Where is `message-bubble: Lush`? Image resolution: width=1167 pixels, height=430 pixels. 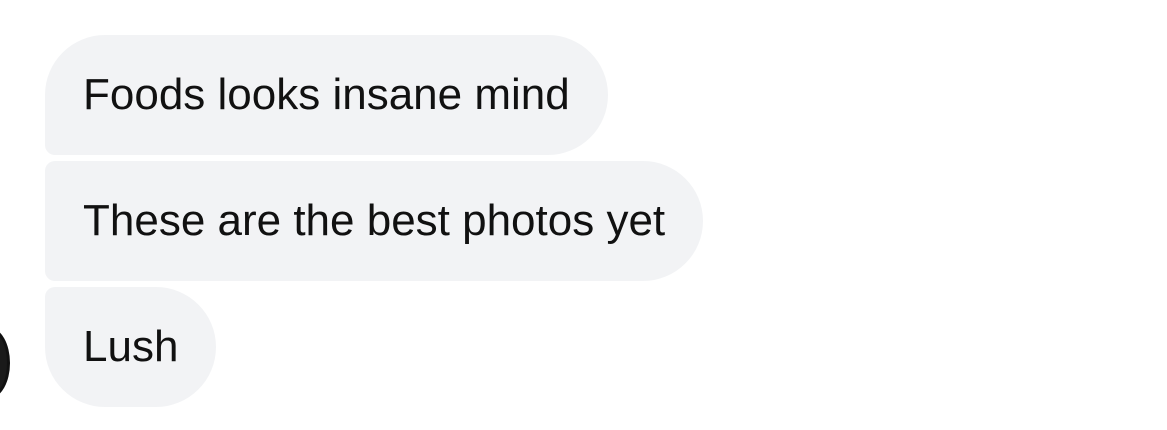 message-bubble: Lush is located at coordinates (131, 347).